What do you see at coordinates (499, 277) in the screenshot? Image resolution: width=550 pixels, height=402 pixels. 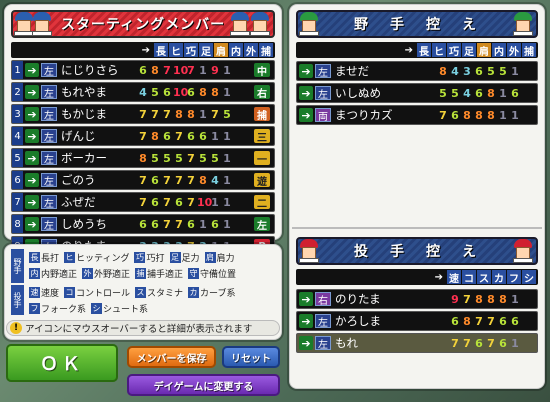 I see `column-label-3: カ` at bounding box center [499, 277].